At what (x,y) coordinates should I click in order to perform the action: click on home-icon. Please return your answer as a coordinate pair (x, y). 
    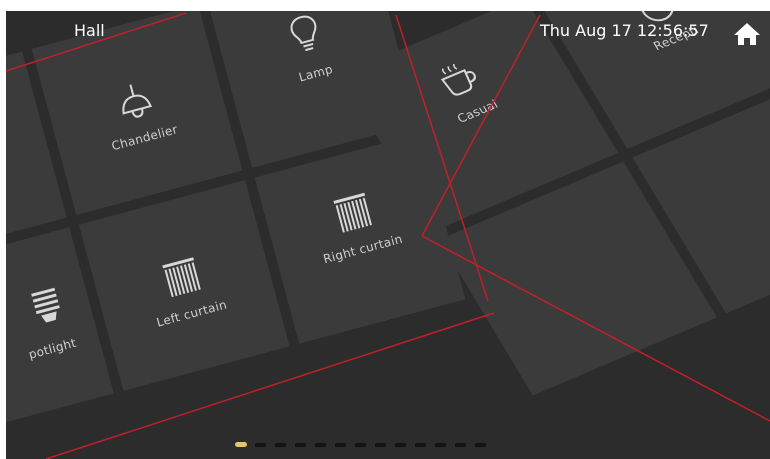
    Looking at the image, I should click on (747, 34).